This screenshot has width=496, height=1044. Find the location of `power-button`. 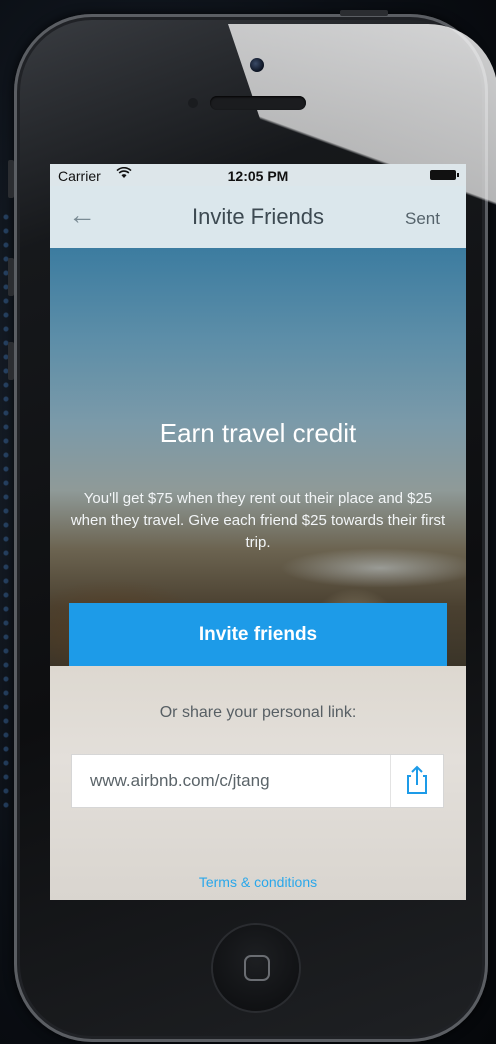

power-button is located at coordinates (364, 13).